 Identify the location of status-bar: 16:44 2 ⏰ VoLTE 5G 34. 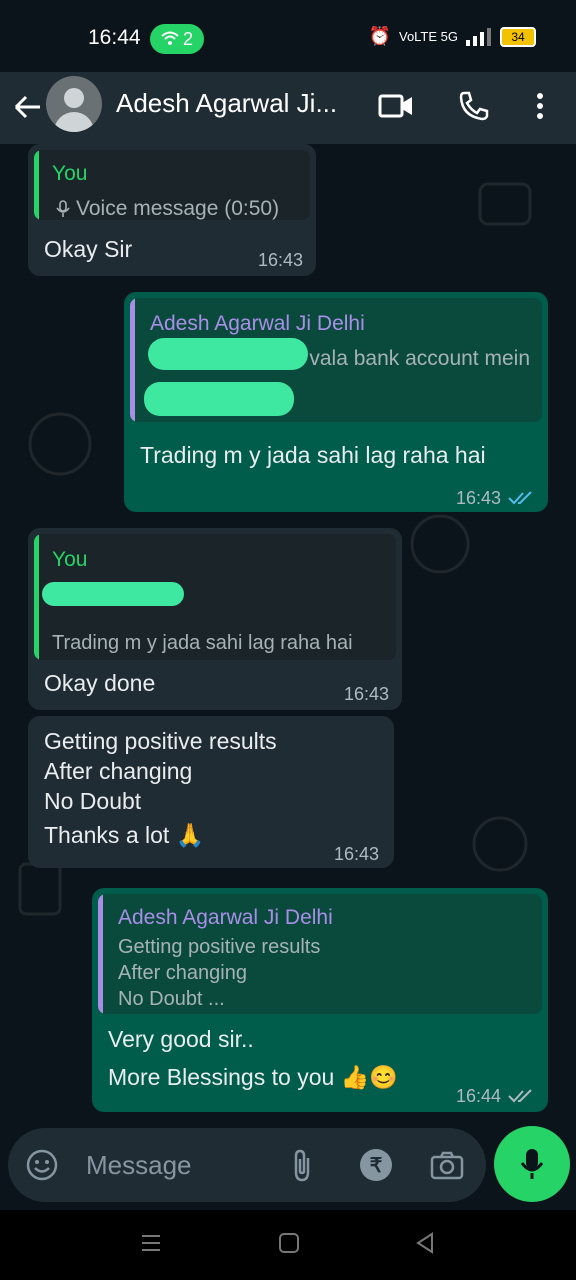
(288, 36).